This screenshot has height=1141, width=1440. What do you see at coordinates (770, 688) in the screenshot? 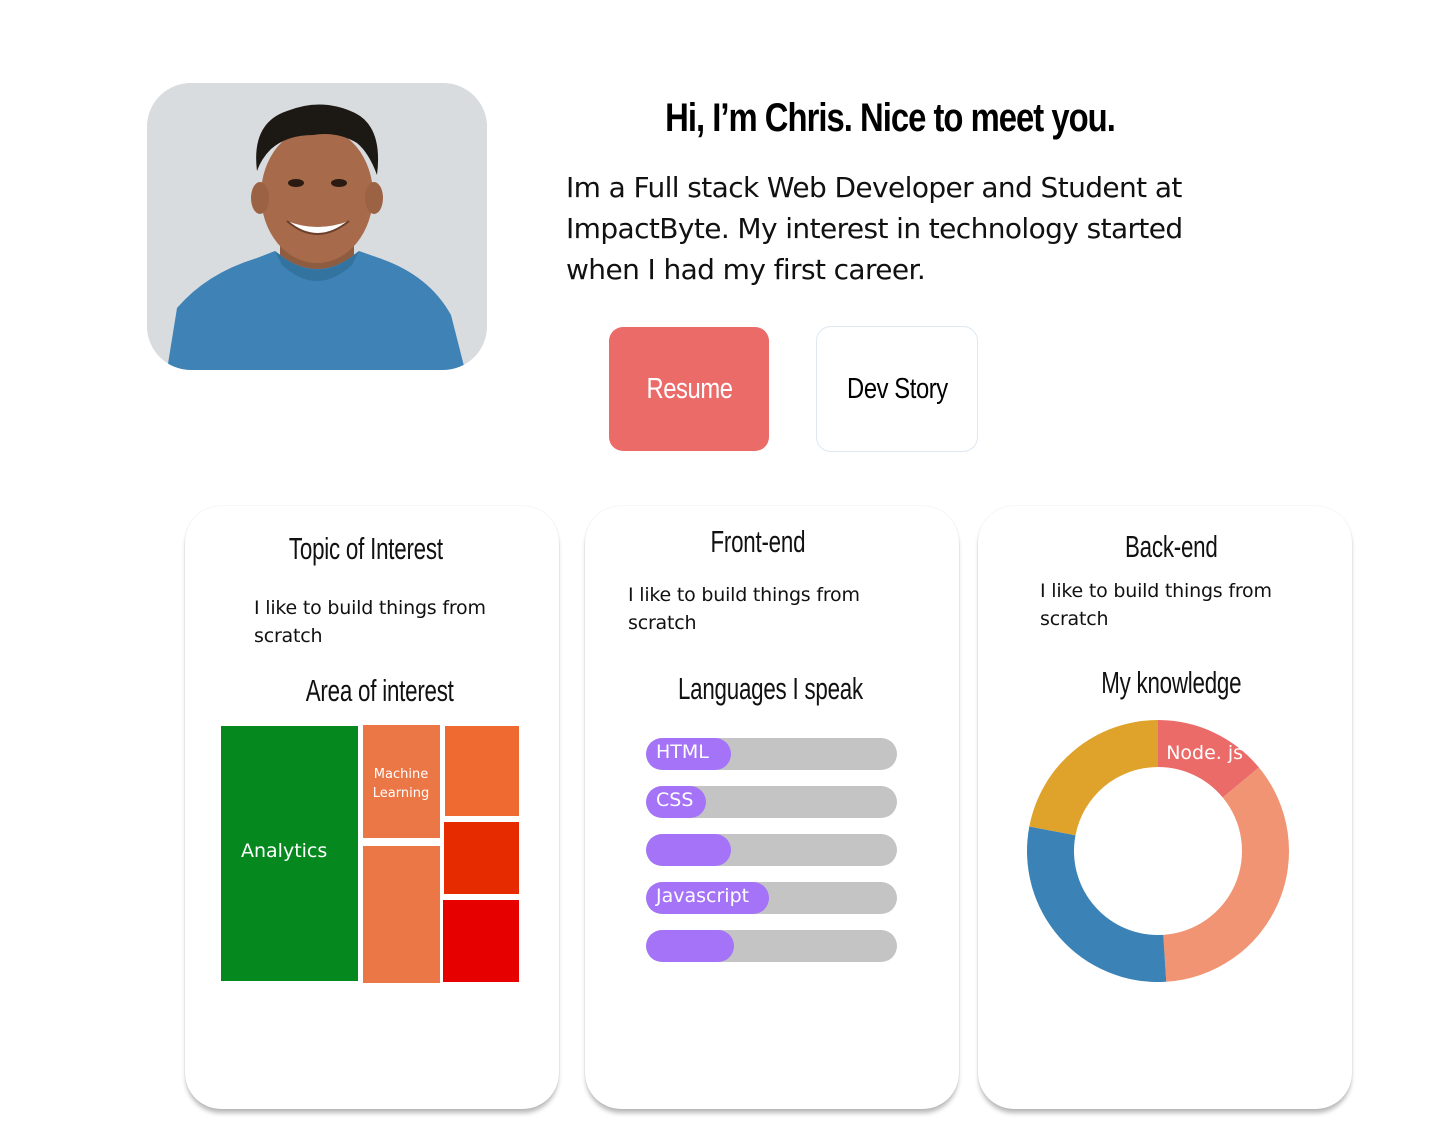
I see `card-subtitle: Languages I speak` at bounding box center [770, 688].